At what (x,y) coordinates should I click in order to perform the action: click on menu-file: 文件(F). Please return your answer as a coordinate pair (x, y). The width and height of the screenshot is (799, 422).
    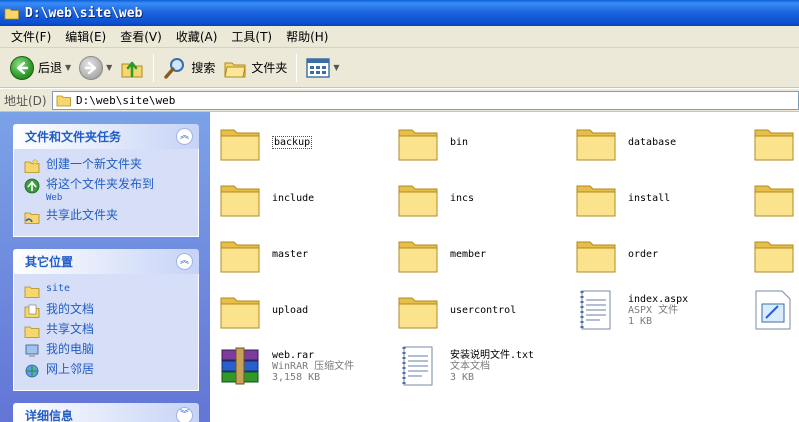
    Looking at the image, I should click on (31, 37).